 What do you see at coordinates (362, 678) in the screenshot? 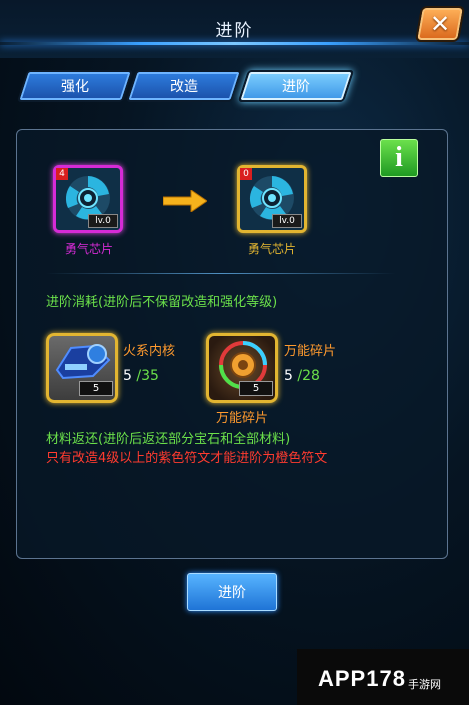
I see `watermark-logo: APP178` at bounding box center [362, 678].